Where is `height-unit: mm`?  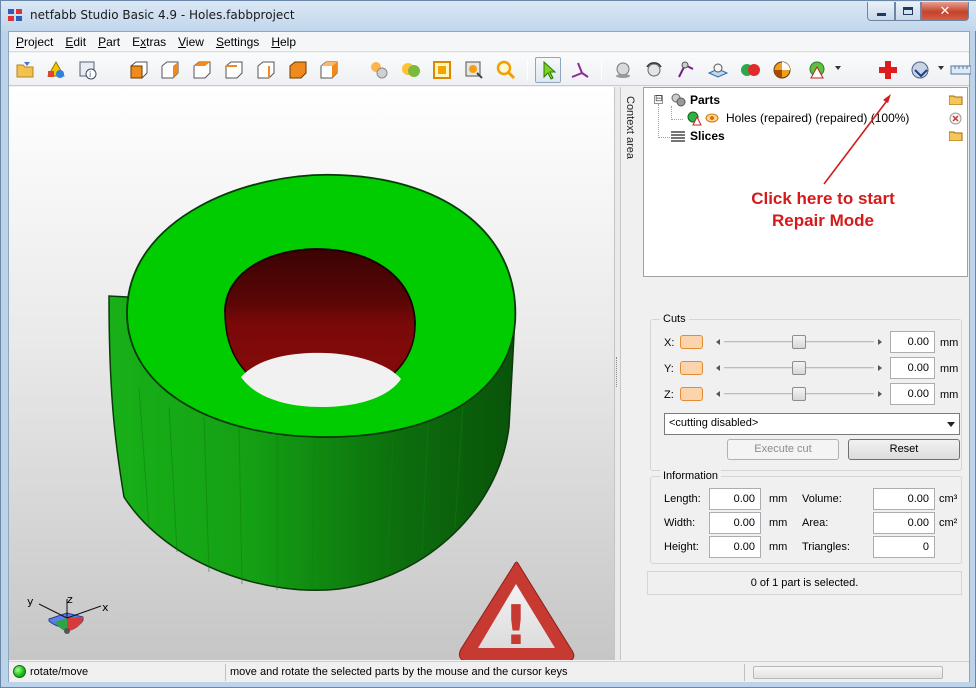
height-unit: mm is located at coordinates (778, 547).